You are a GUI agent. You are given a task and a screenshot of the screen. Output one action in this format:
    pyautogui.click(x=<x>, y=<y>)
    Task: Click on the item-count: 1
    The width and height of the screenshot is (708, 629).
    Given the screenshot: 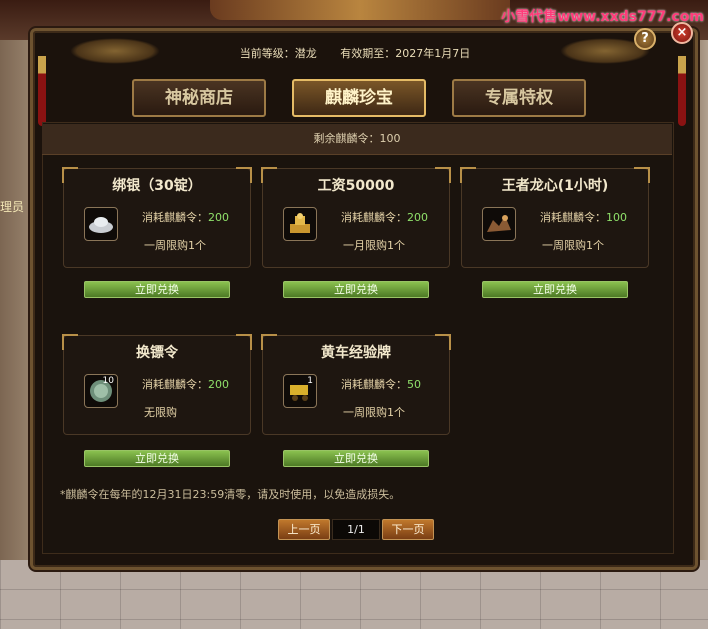 What is the action you would take?
    pyautogui.click(x=310, y=381)
    